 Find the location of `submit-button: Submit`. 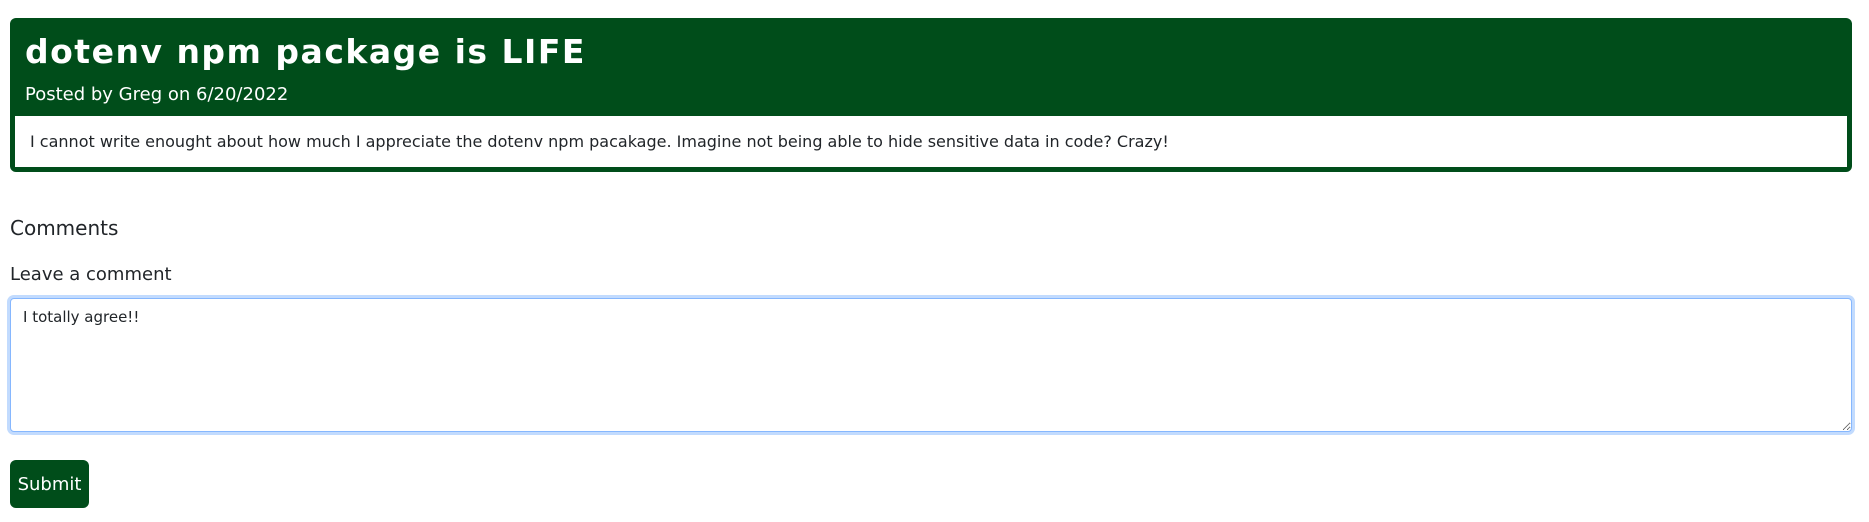

submit-button: Submit is located at coordinates (49, 484).